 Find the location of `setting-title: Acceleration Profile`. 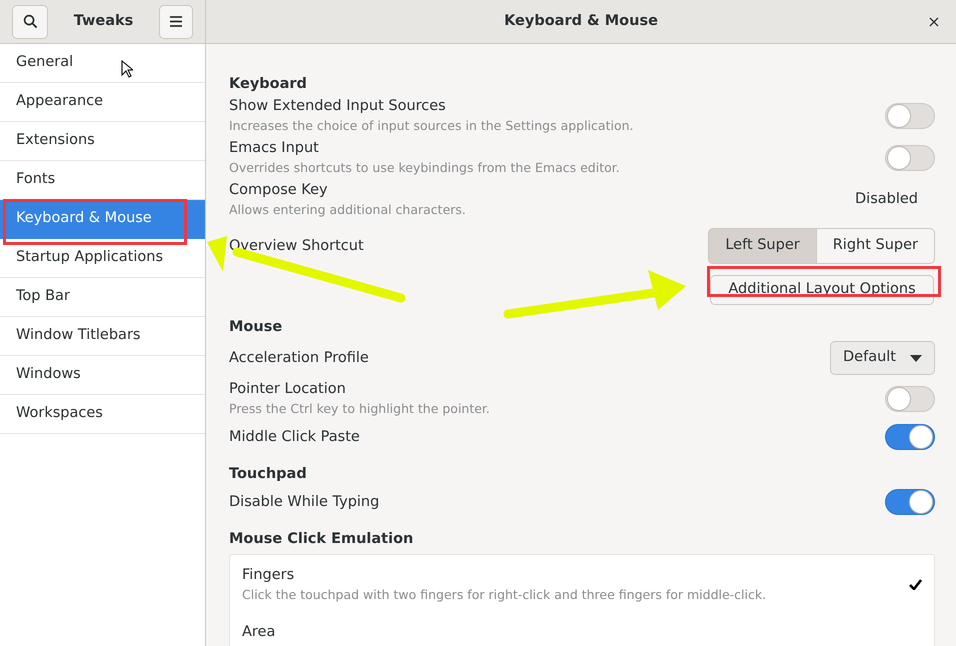

setting-title: Acceleration Profile is located at coordinates (299, 358).